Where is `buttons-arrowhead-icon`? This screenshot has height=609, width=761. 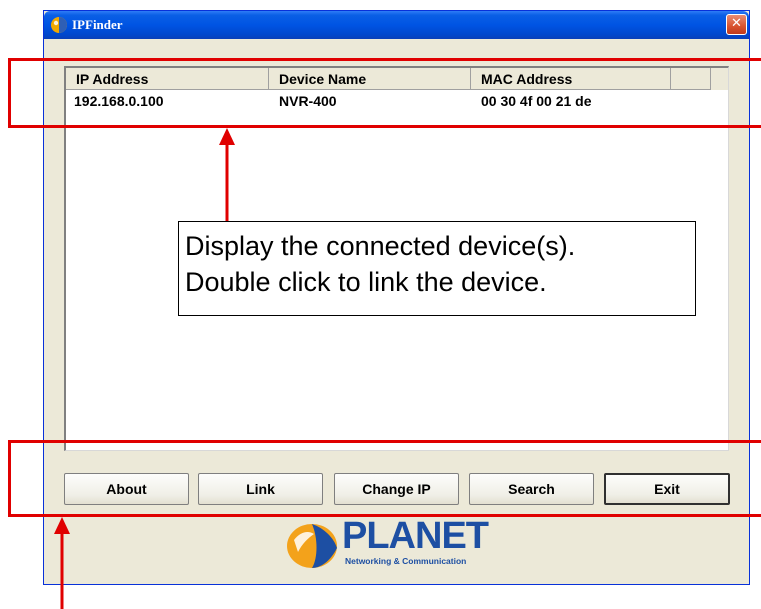
buttons-arrowhead-icon is located at coordinates (62, 525).